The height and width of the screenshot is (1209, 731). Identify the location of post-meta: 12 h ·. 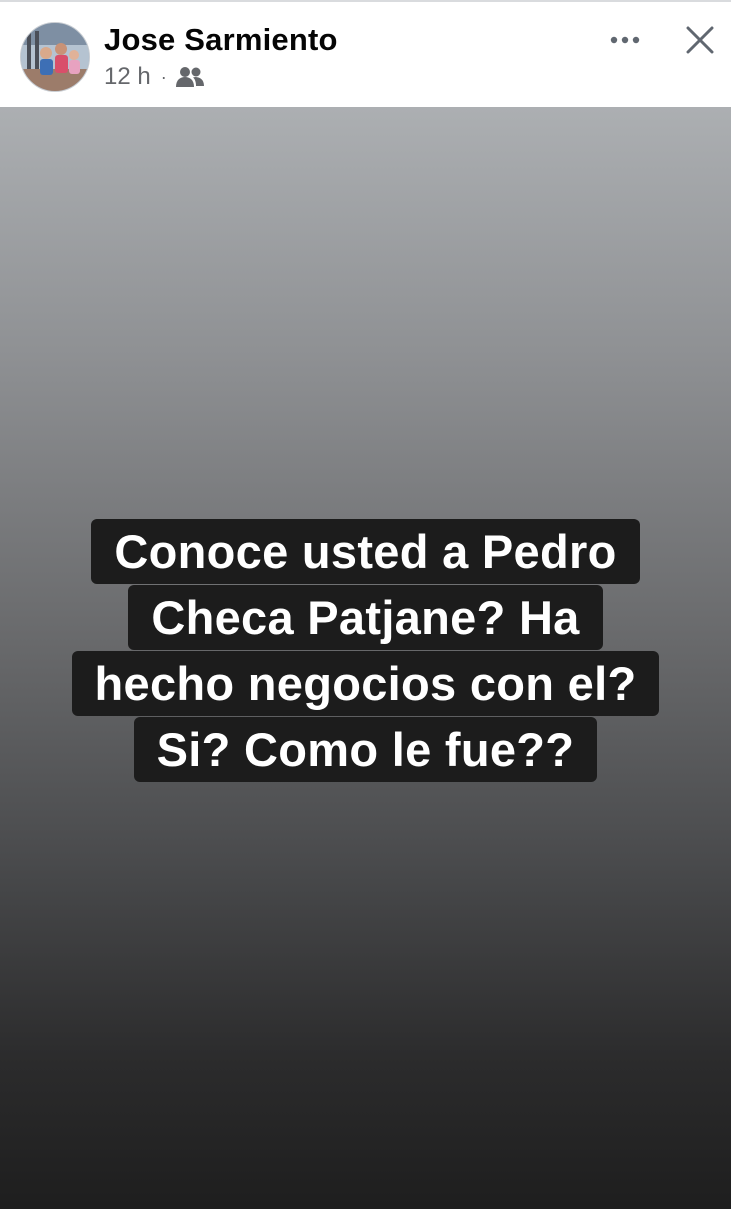
(154, 77).